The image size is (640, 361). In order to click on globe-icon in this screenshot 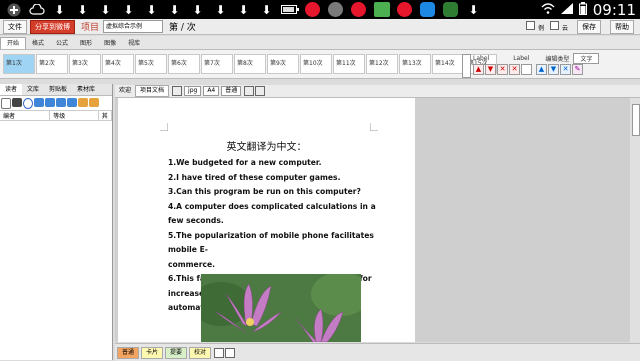, I will do `click(39, 102)`.